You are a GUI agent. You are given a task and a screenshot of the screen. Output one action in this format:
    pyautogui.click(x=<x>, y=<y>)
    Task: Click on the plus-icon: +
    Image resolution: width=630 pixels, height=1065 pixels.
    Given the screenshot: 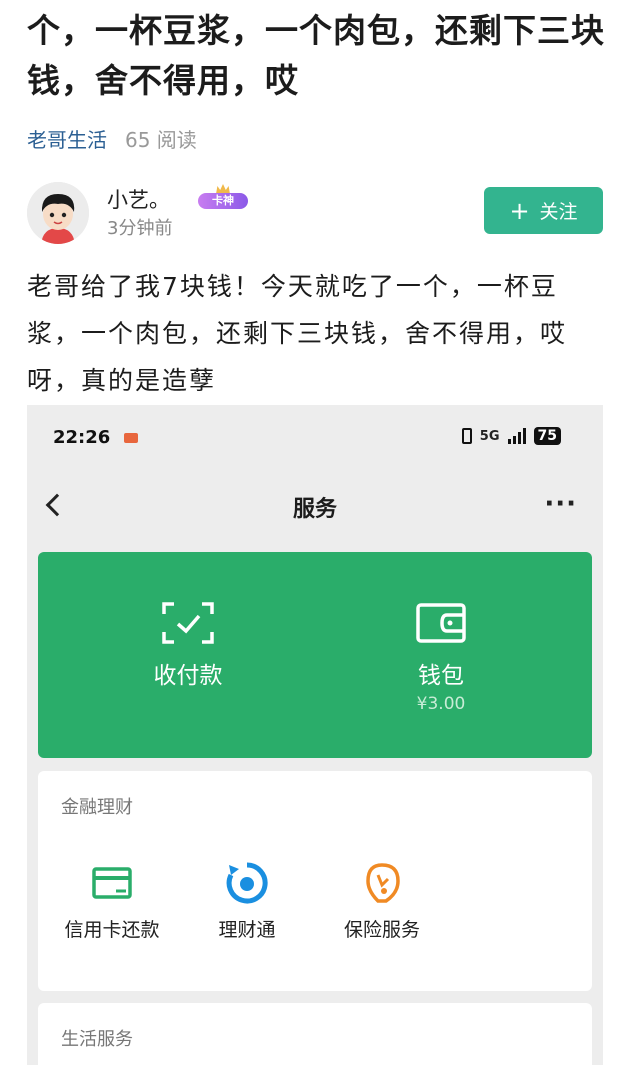 What is the action you would take?
    pyautogui.click(x=519, y=210)
    